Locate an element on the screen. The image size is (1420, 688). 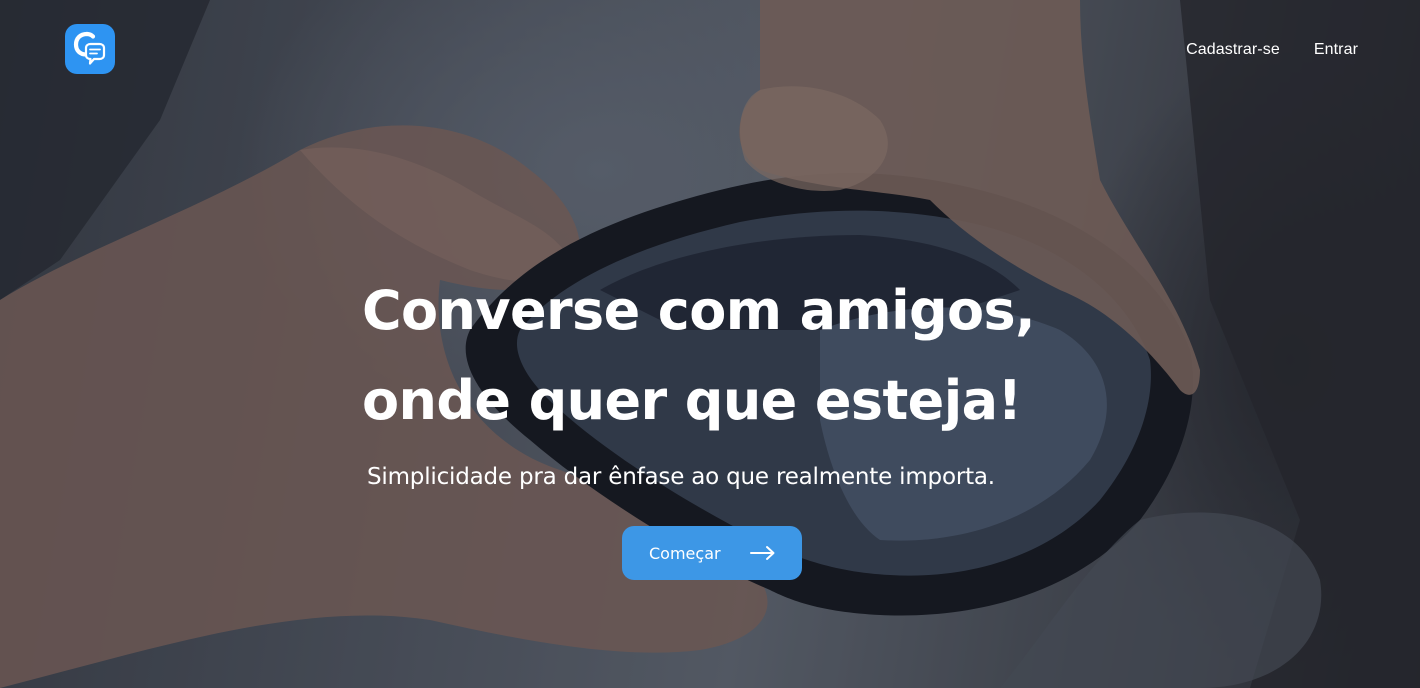
top-nav: Cadastrar-se Entrar is located at coordinates (1272, 50).